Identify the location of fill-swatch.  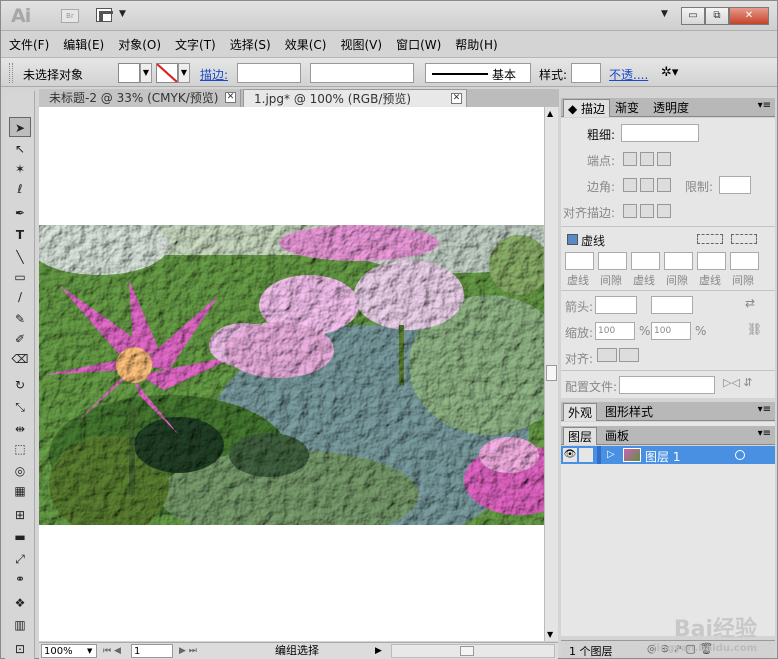
(129, 73).